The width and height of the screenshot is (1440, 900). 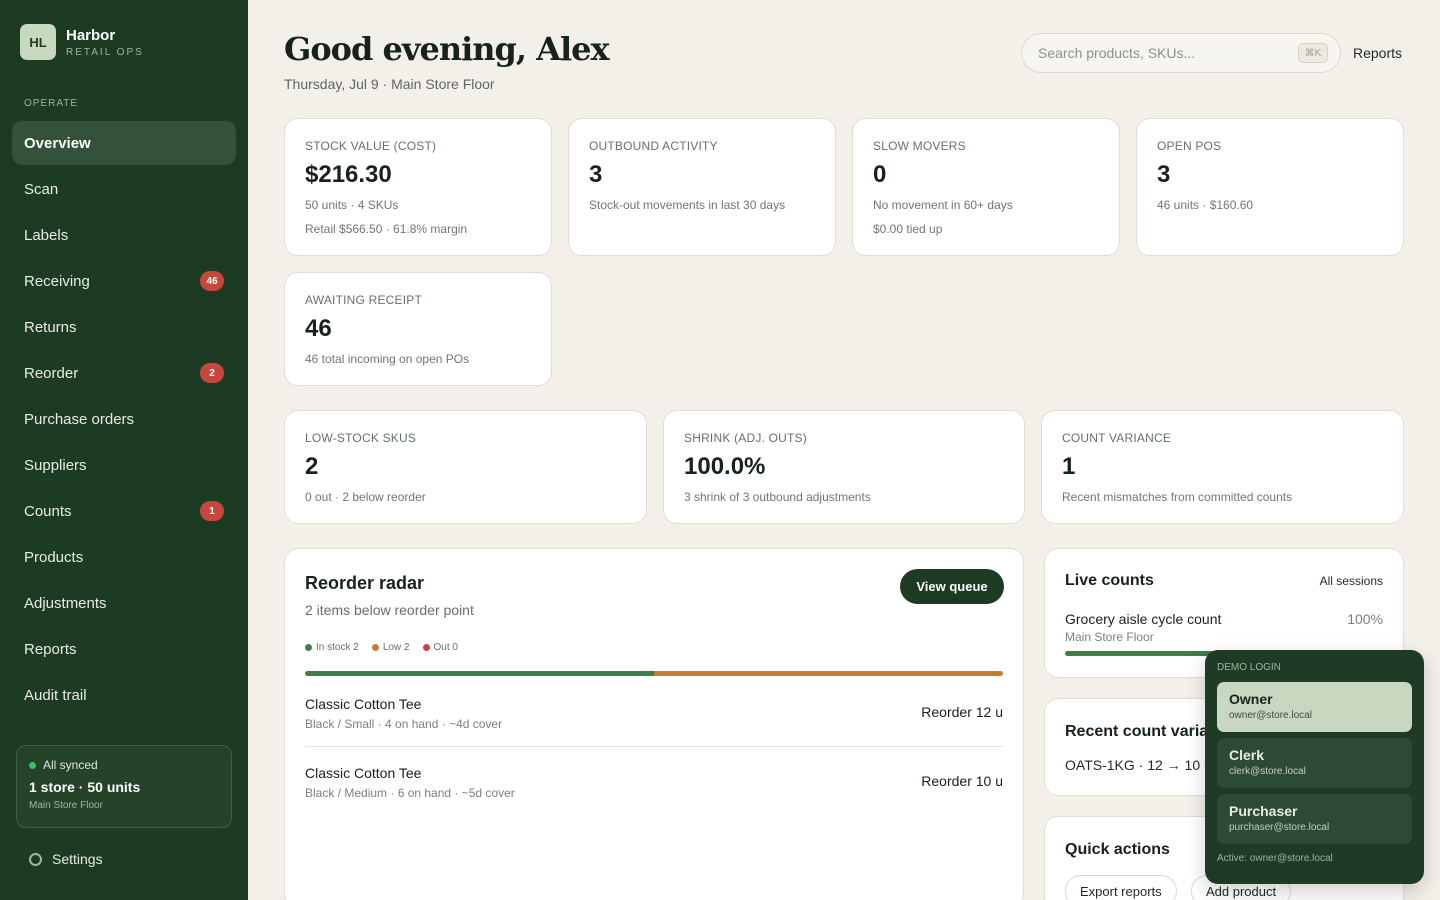 What do you see at coordinates (1121, 887) in the screenshot?
I see `export-reports-button: Export reports` at bounding box center [1121, 887].